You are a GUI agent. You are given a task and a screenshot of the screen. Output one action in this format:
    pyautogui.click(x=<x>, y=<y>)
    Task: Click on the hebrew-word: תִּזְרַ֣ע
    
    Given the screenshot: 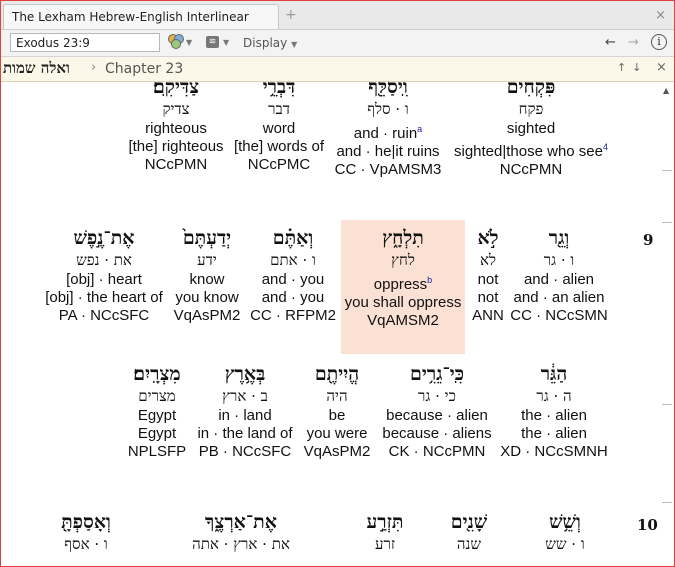 What is the action you would take?
    pyautogui.click(x=385, y=522)
    